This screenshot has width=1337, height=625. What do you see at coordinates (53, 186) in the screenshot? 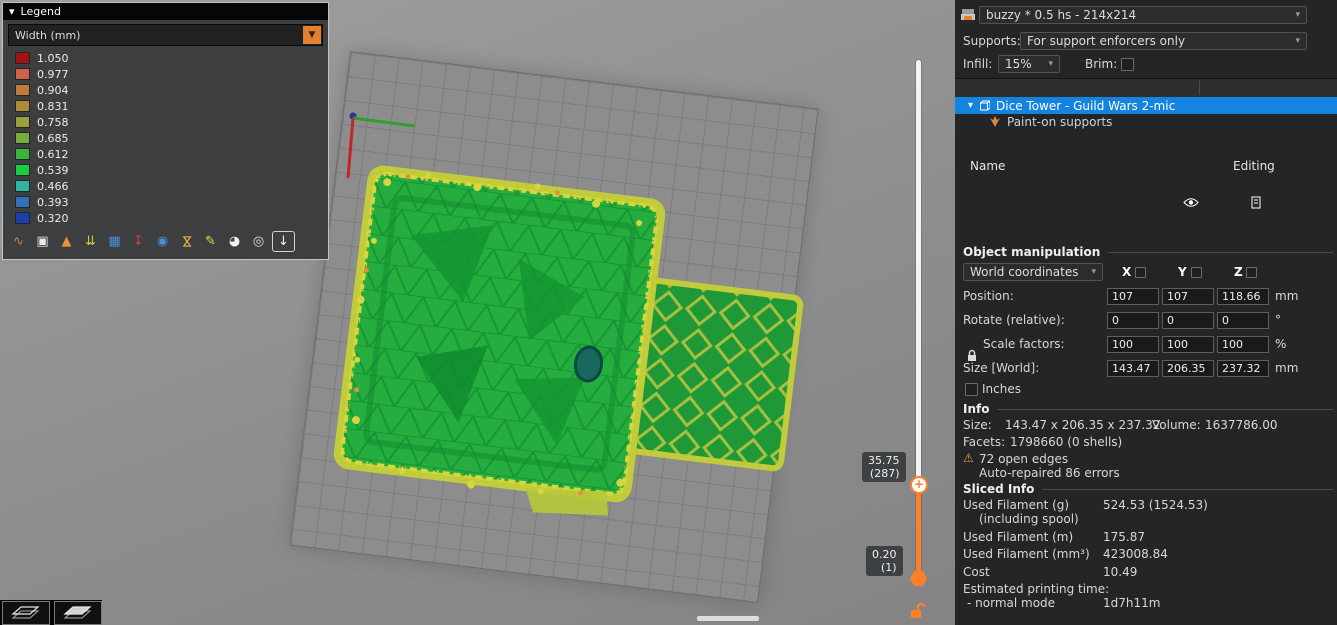
I see `legend-scale-value: 0.466` at bounding box center [53, 186].